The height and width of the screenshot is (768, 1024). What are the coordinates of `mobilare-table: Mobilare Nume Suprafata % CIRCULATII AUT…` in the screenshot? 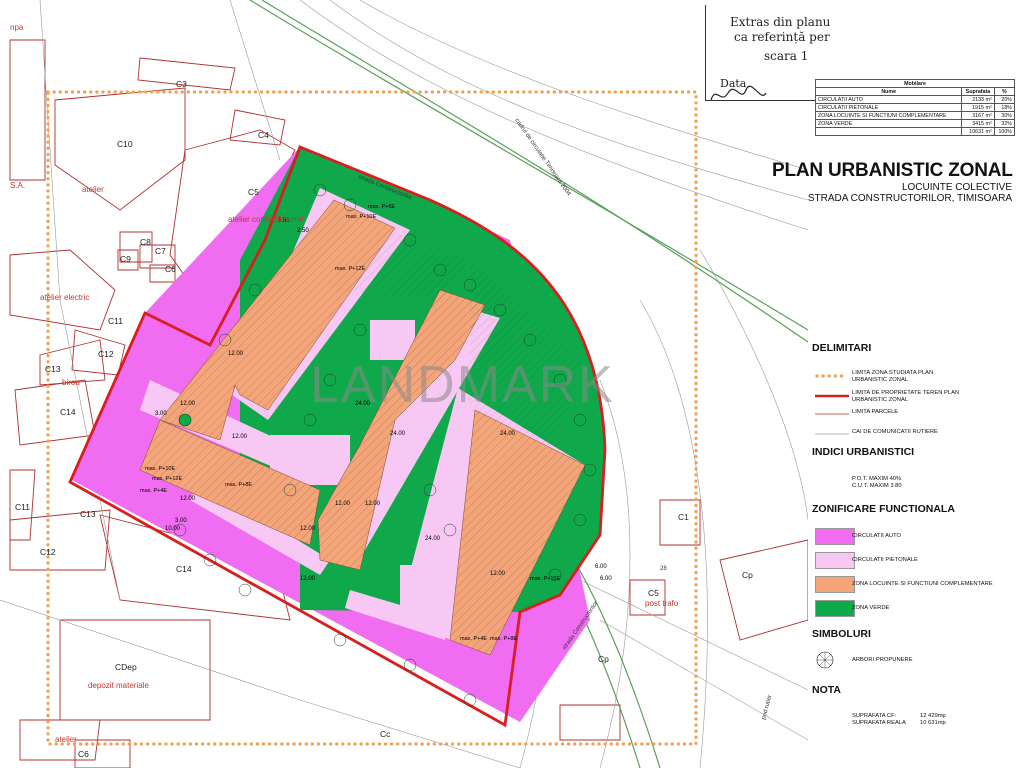 It's located at (915, 107).